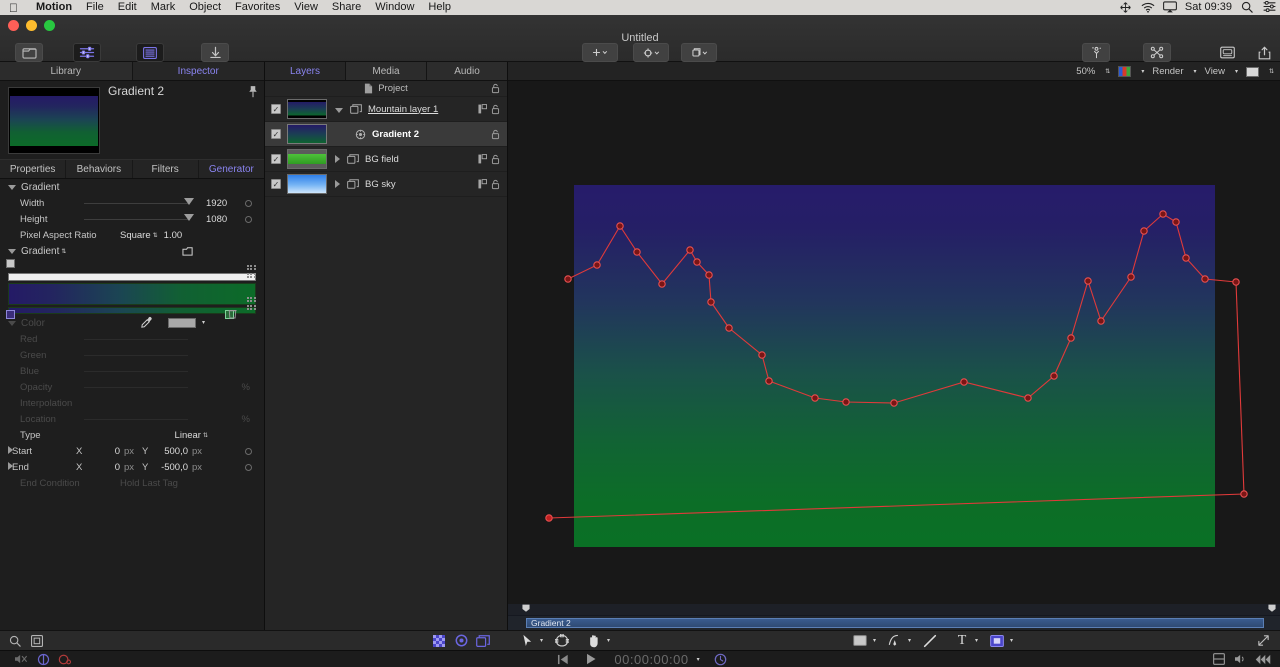 This screenshot has height=667, width=1280. I want to click on end-keyframe-button, so click(248, 467).